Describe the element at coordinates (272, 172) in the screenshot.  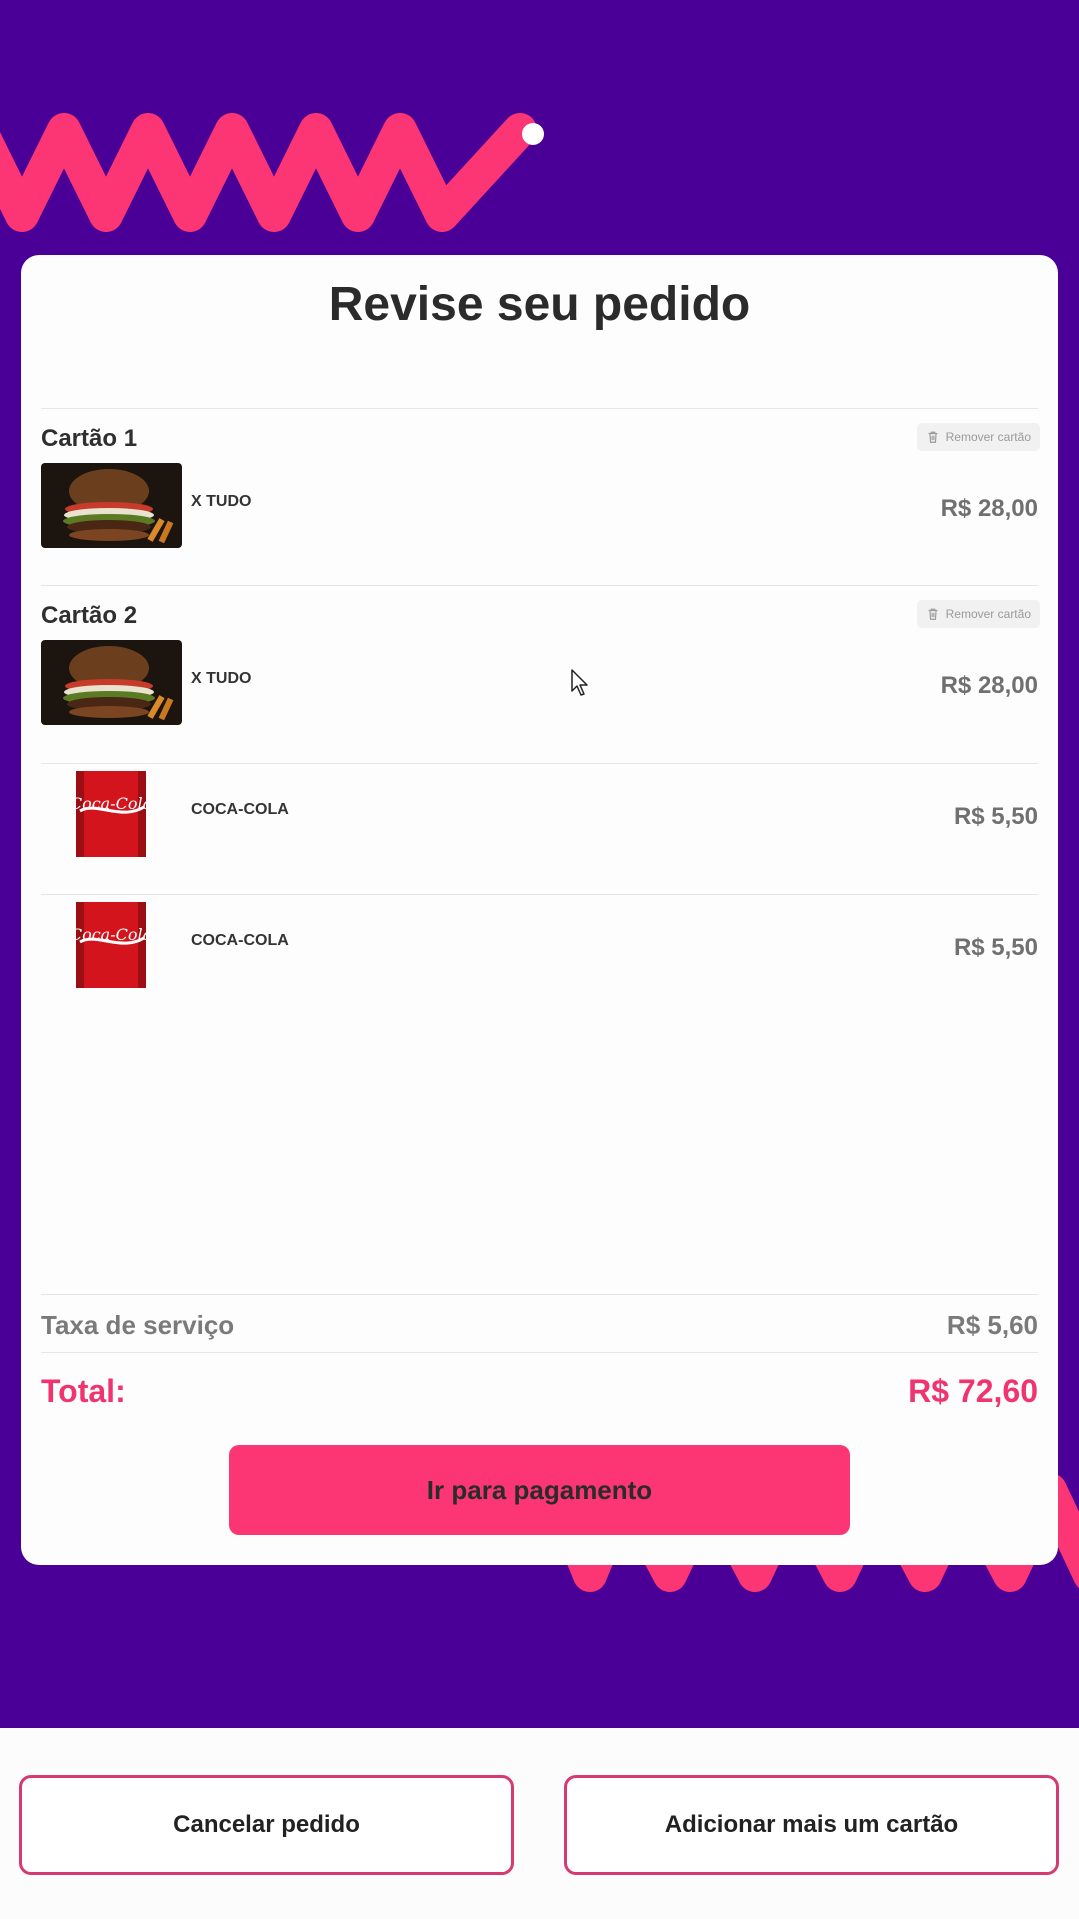
I see `zigzag-decoration-top` at that location.